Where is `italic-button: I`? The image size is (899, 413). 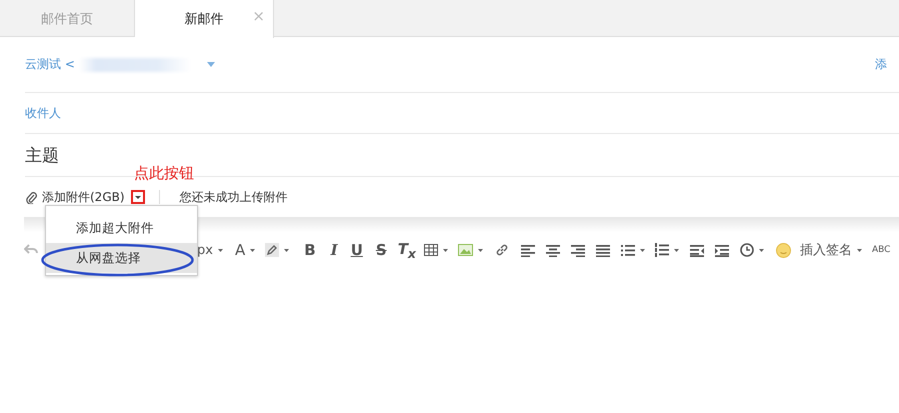 italic-button: I is located at coordinates (334, 250).